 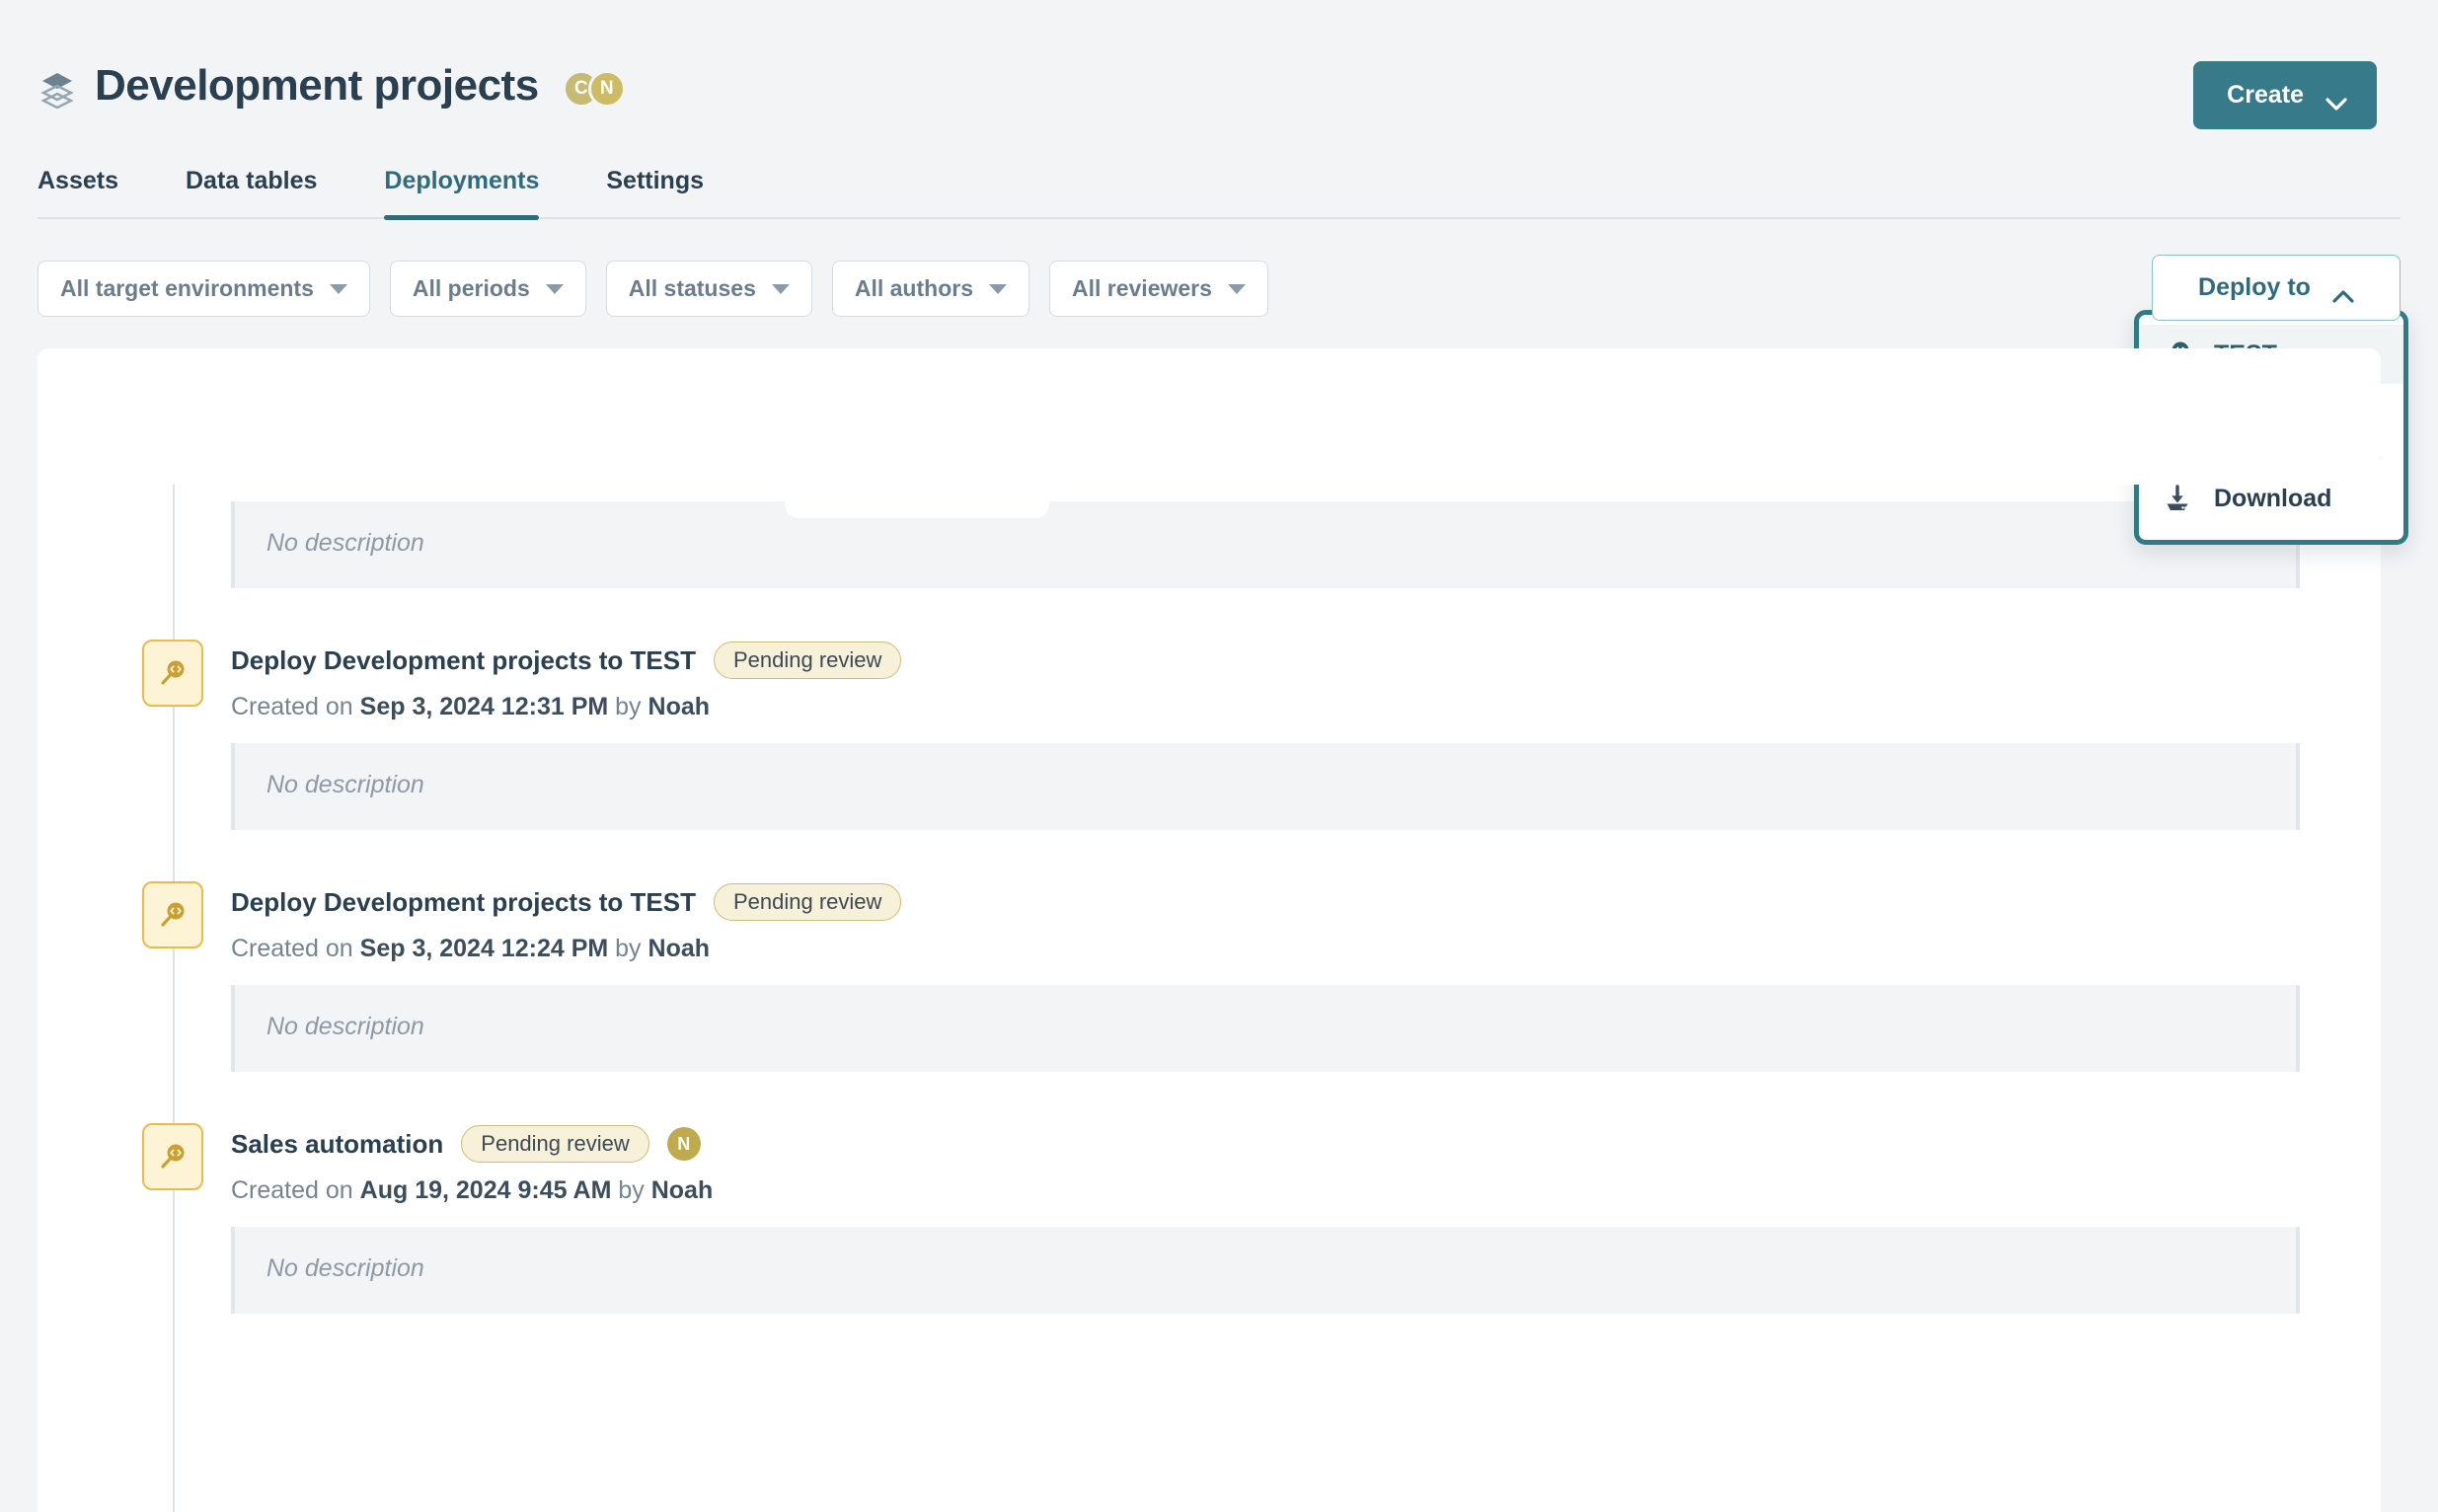 What do you see at coordinates (1141, 288) in the screenshot?
I see `filter-label: All reviewers` at bounding box center [1141, 288].